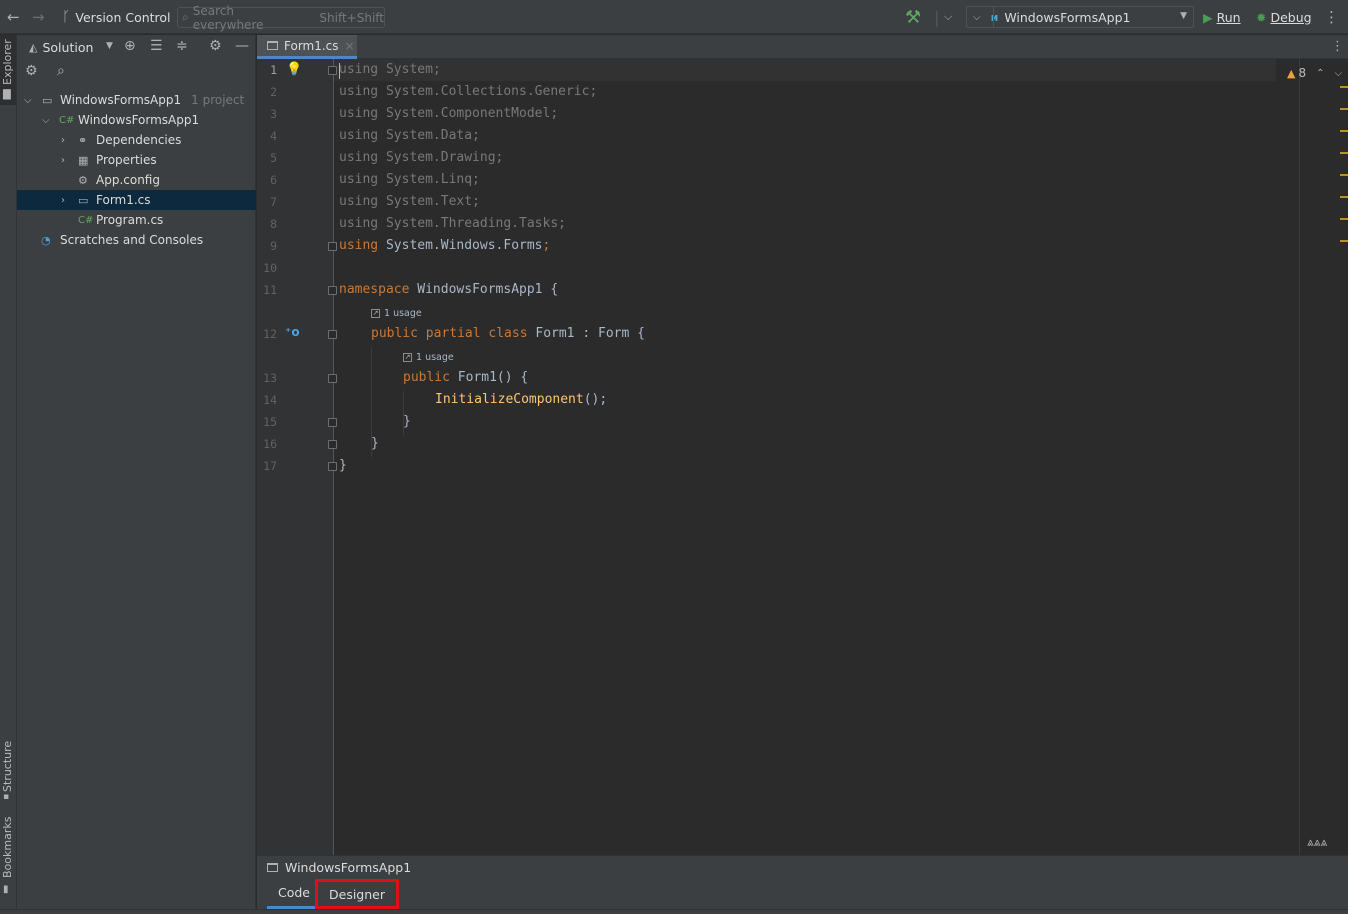 This screenshot has height=914, width=1348. I want to click on form-window-icon, so click(272, 867).